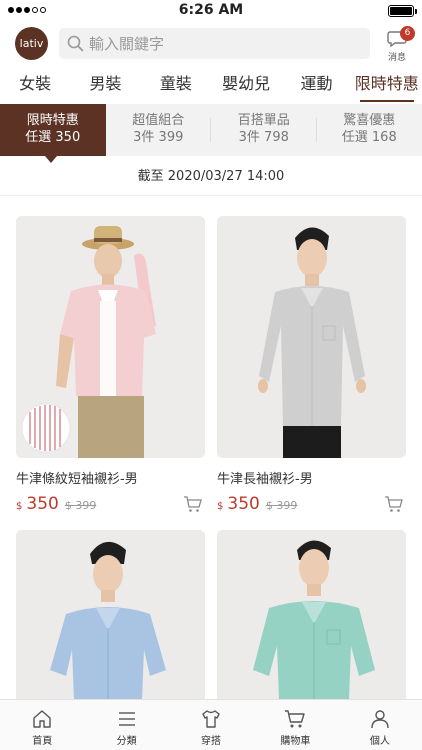  I want to click on subtab-title: 驚喜優惠, so click(369, 120).